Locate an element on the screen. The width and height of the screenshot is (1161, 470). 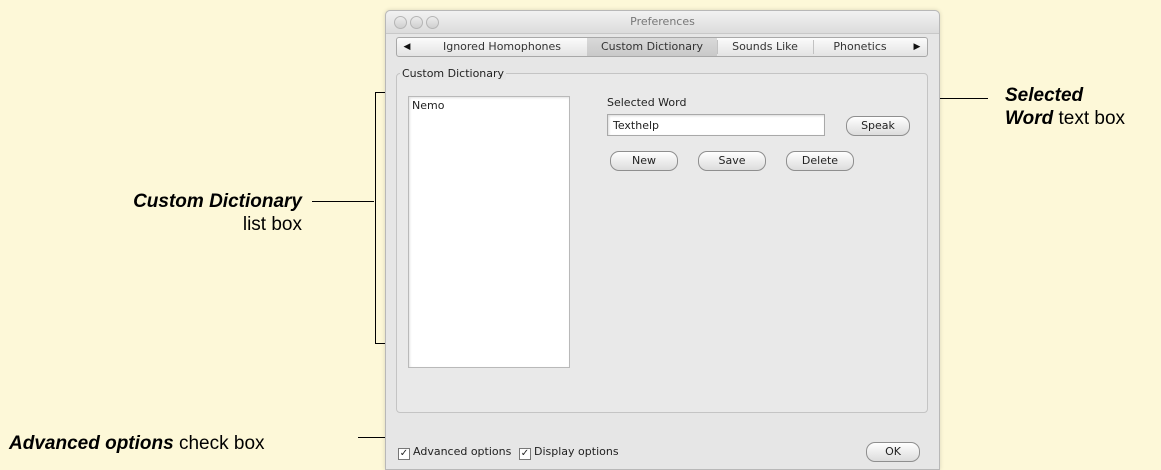
callout-selected-word-rest: text box is located at coordinates (1089, 118).